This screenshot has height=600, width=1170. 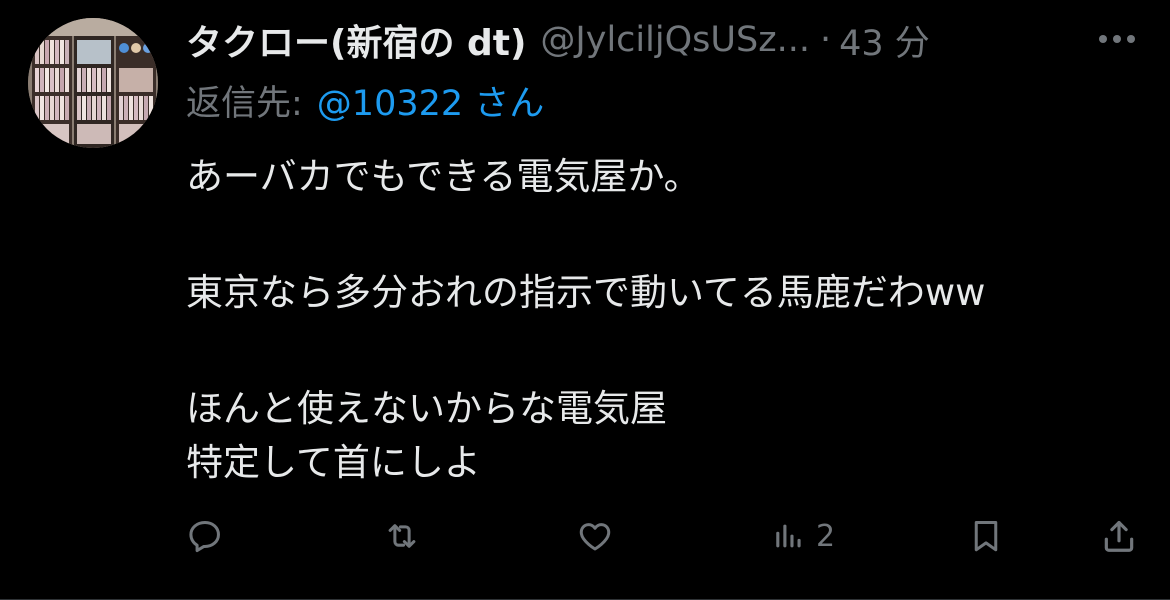 I want to click on retweet-button, so click(x=402, y=536).